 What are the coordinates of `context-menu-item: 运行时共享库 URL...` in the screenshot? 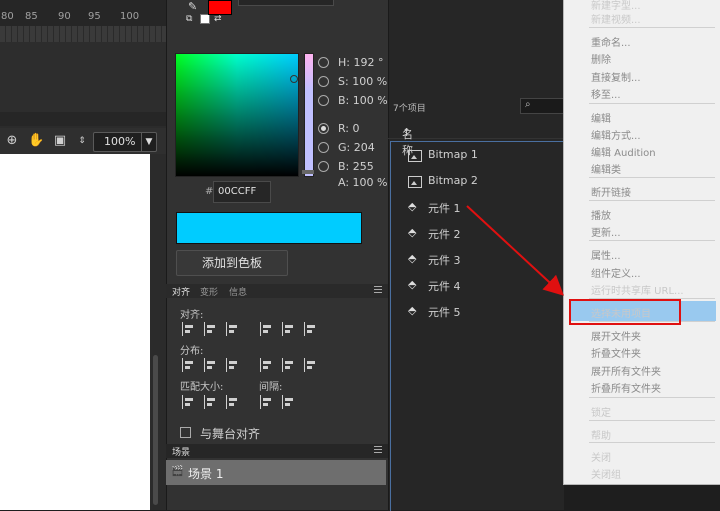 It's located at (637, 289).